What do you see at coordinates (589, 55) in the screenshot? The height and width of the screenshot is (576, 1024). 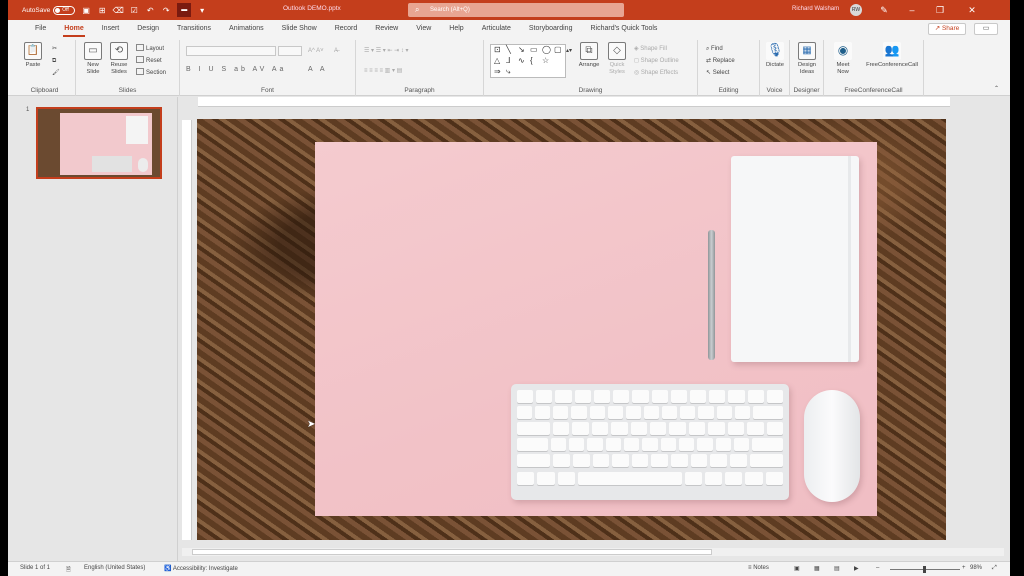 I see `arrange-button: ⧉ Arrange` at bounding box center [589, 55].